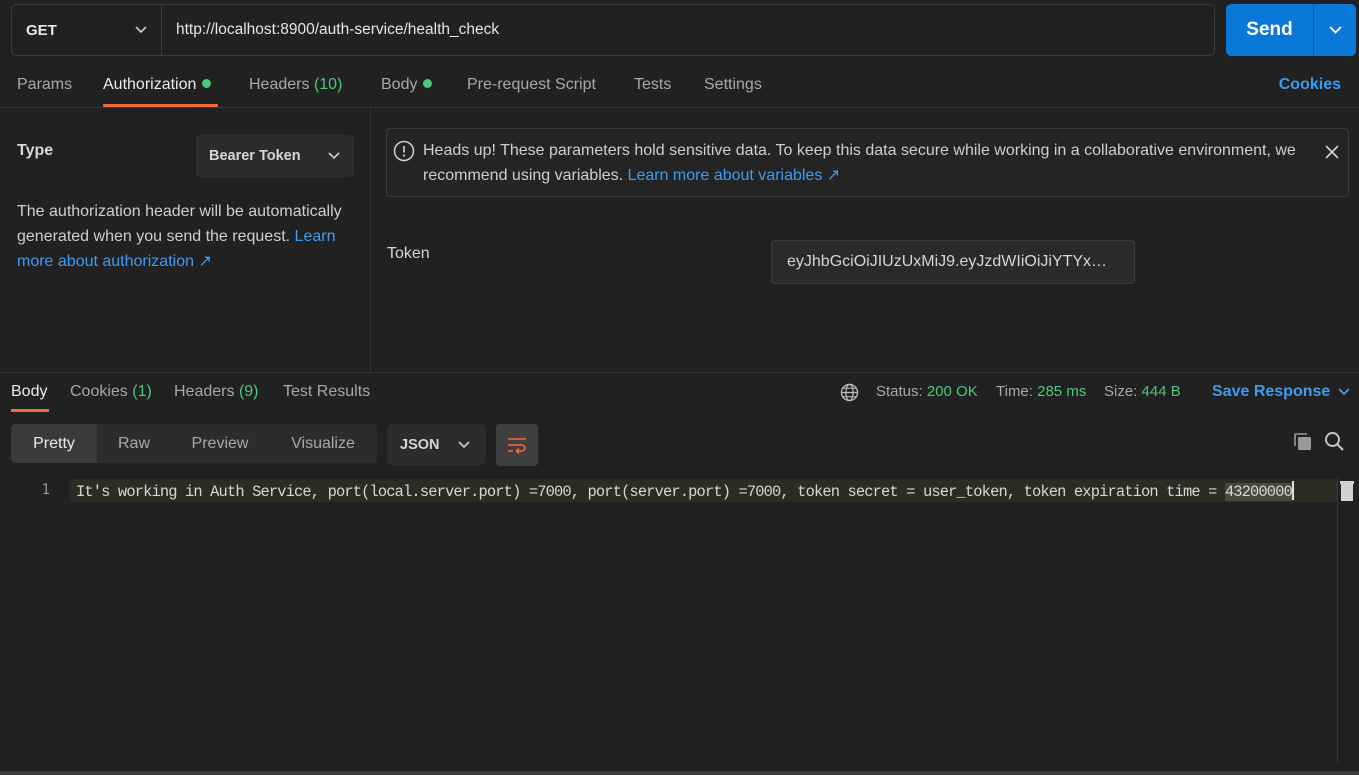 Image resolution: width=1359 pixels, height=775 pixels. Describe the element at coordinates (1334, 441) in the screenshot. I see `search-icon` at that location.